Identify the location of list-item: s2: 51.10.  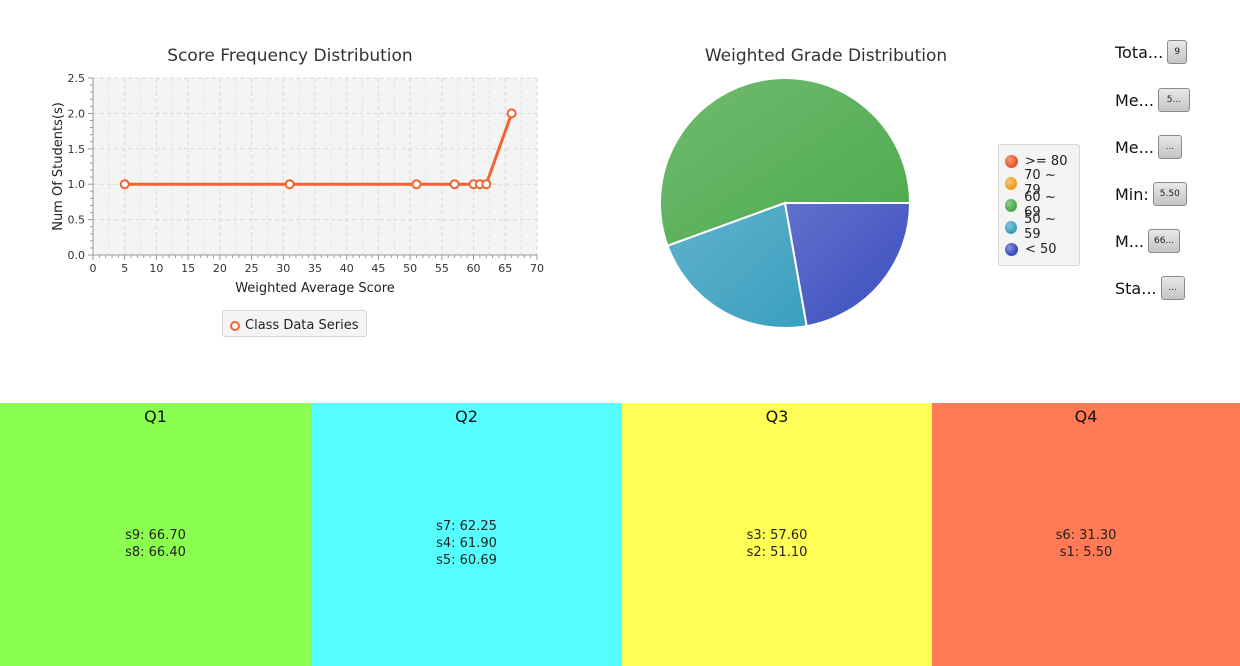
(777, 552).